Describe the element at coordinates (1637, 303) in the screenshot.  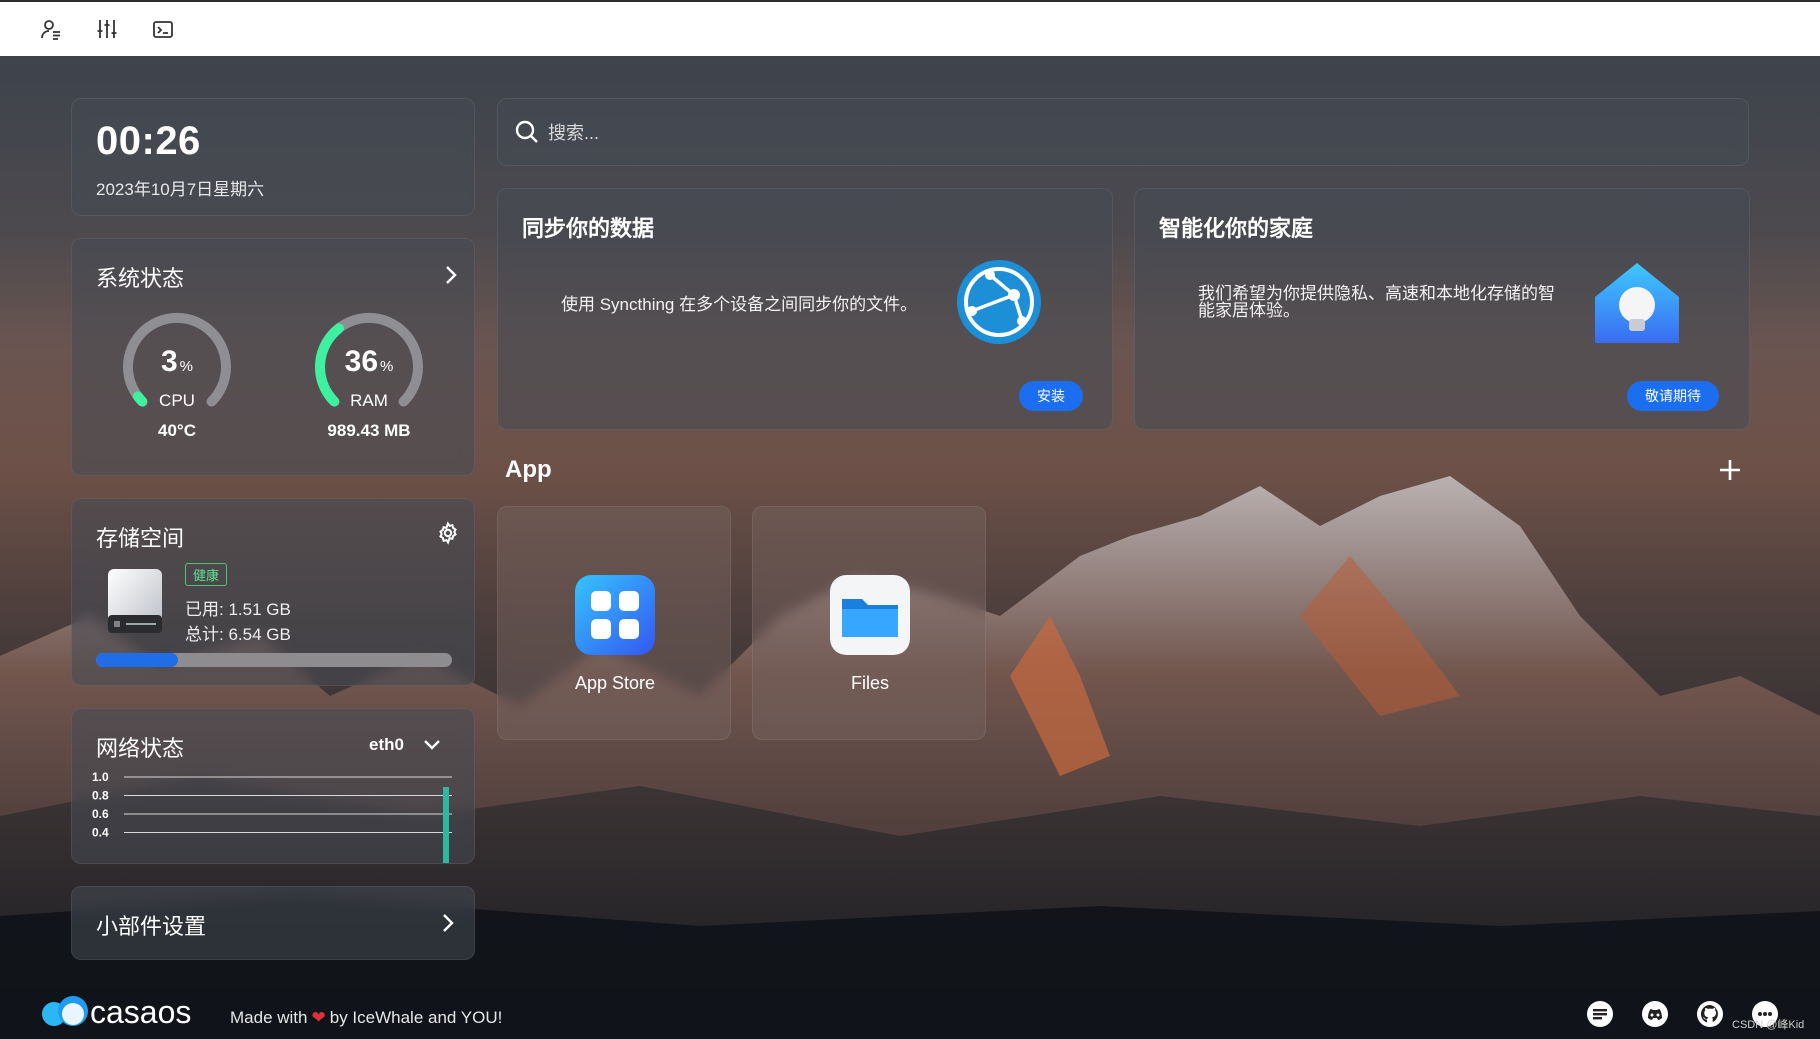
I see `smart-home-bulb-icon` at that location.